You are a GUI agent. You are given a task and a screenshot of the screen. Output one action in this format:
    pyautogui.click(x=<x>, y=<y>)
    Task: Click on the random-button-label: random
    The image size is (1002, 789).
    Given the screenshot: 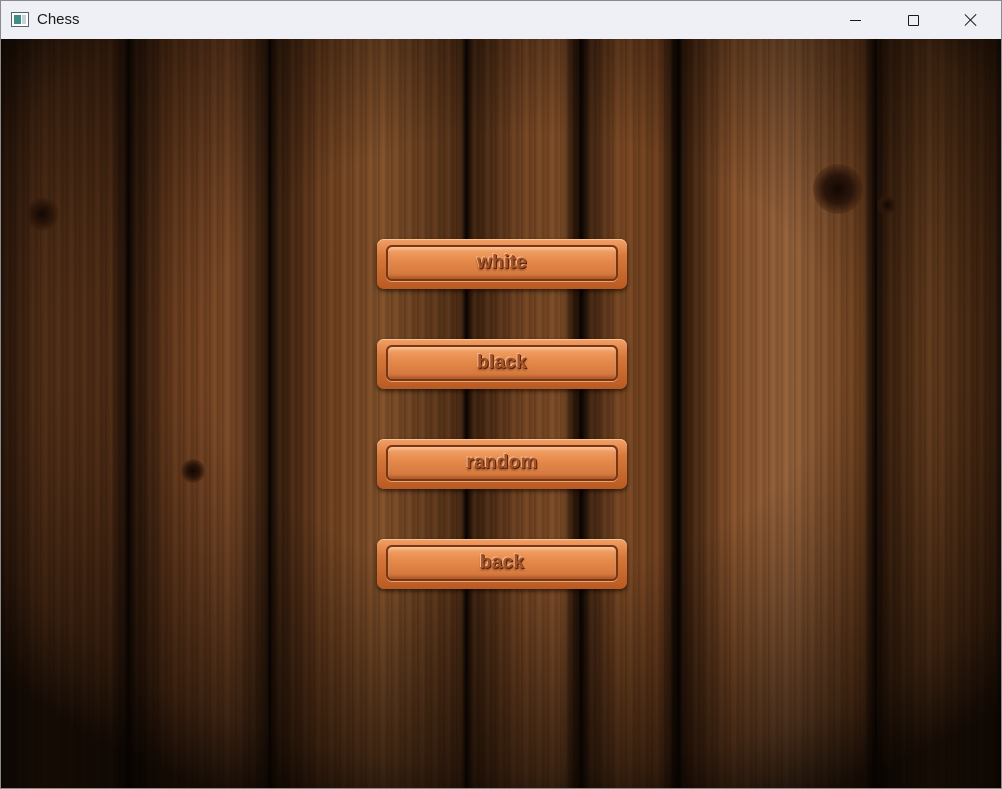 What is the action you would take?
    pyautogui.click(x=502, y=462)
    